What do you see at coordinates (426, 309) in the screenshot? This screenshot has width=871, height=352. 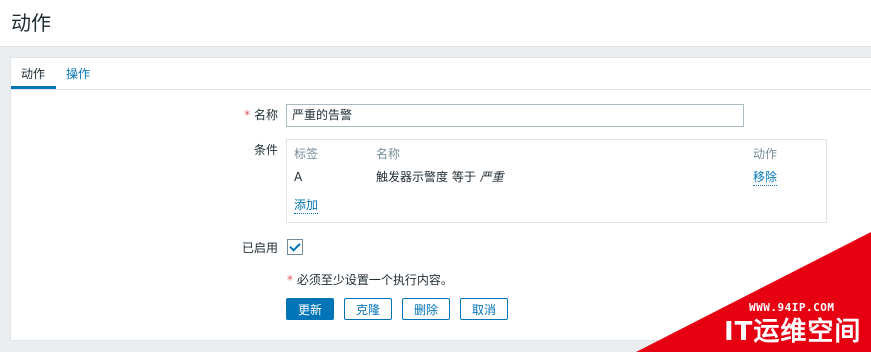 I see `delete-button: 删除` at bounding box center [426, 309].